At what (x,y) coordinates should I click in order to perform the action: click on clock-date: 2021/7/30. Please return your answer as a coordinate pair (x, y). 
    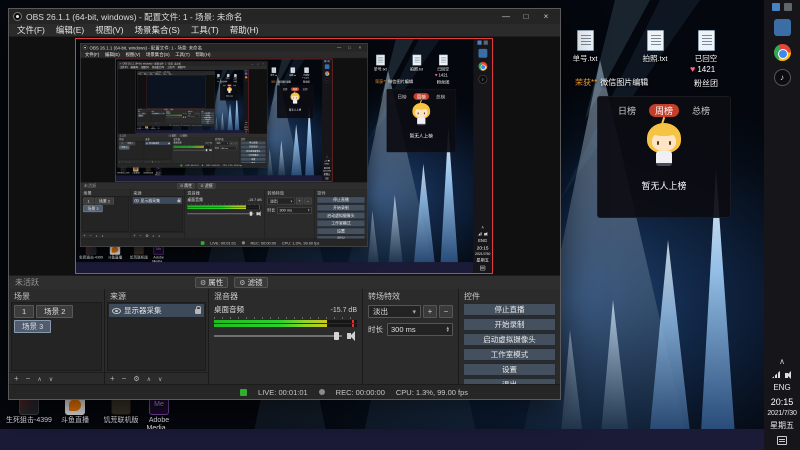
    Looking at the image, I should click on (782, 413).